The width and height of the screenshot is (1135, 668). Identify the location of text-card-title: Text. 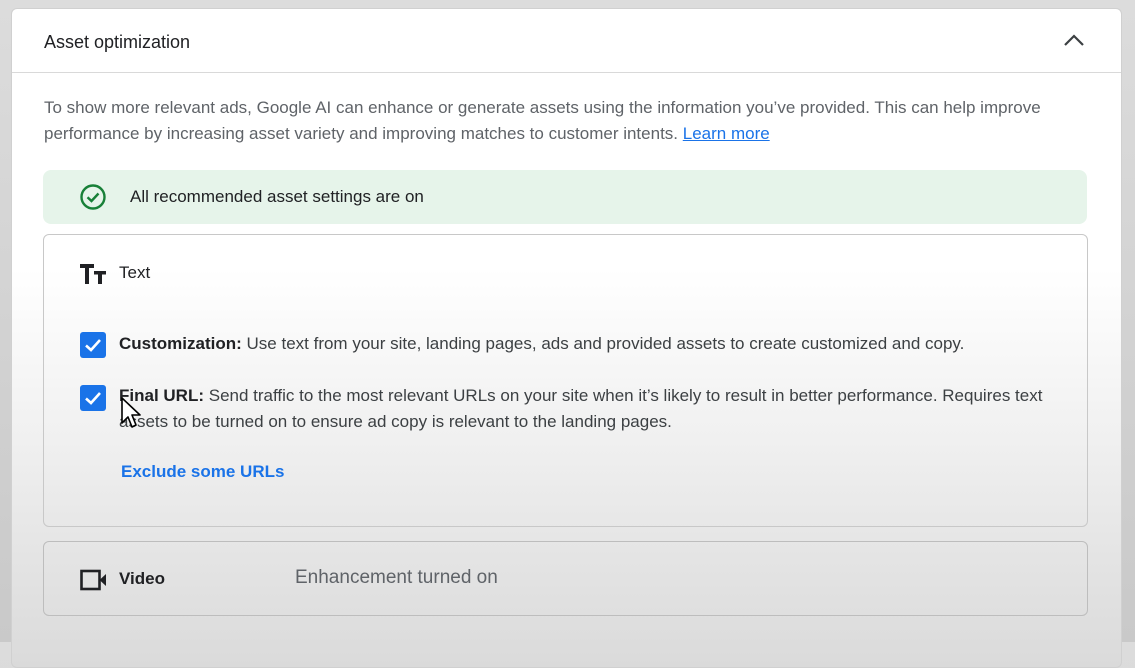
(135, 272).